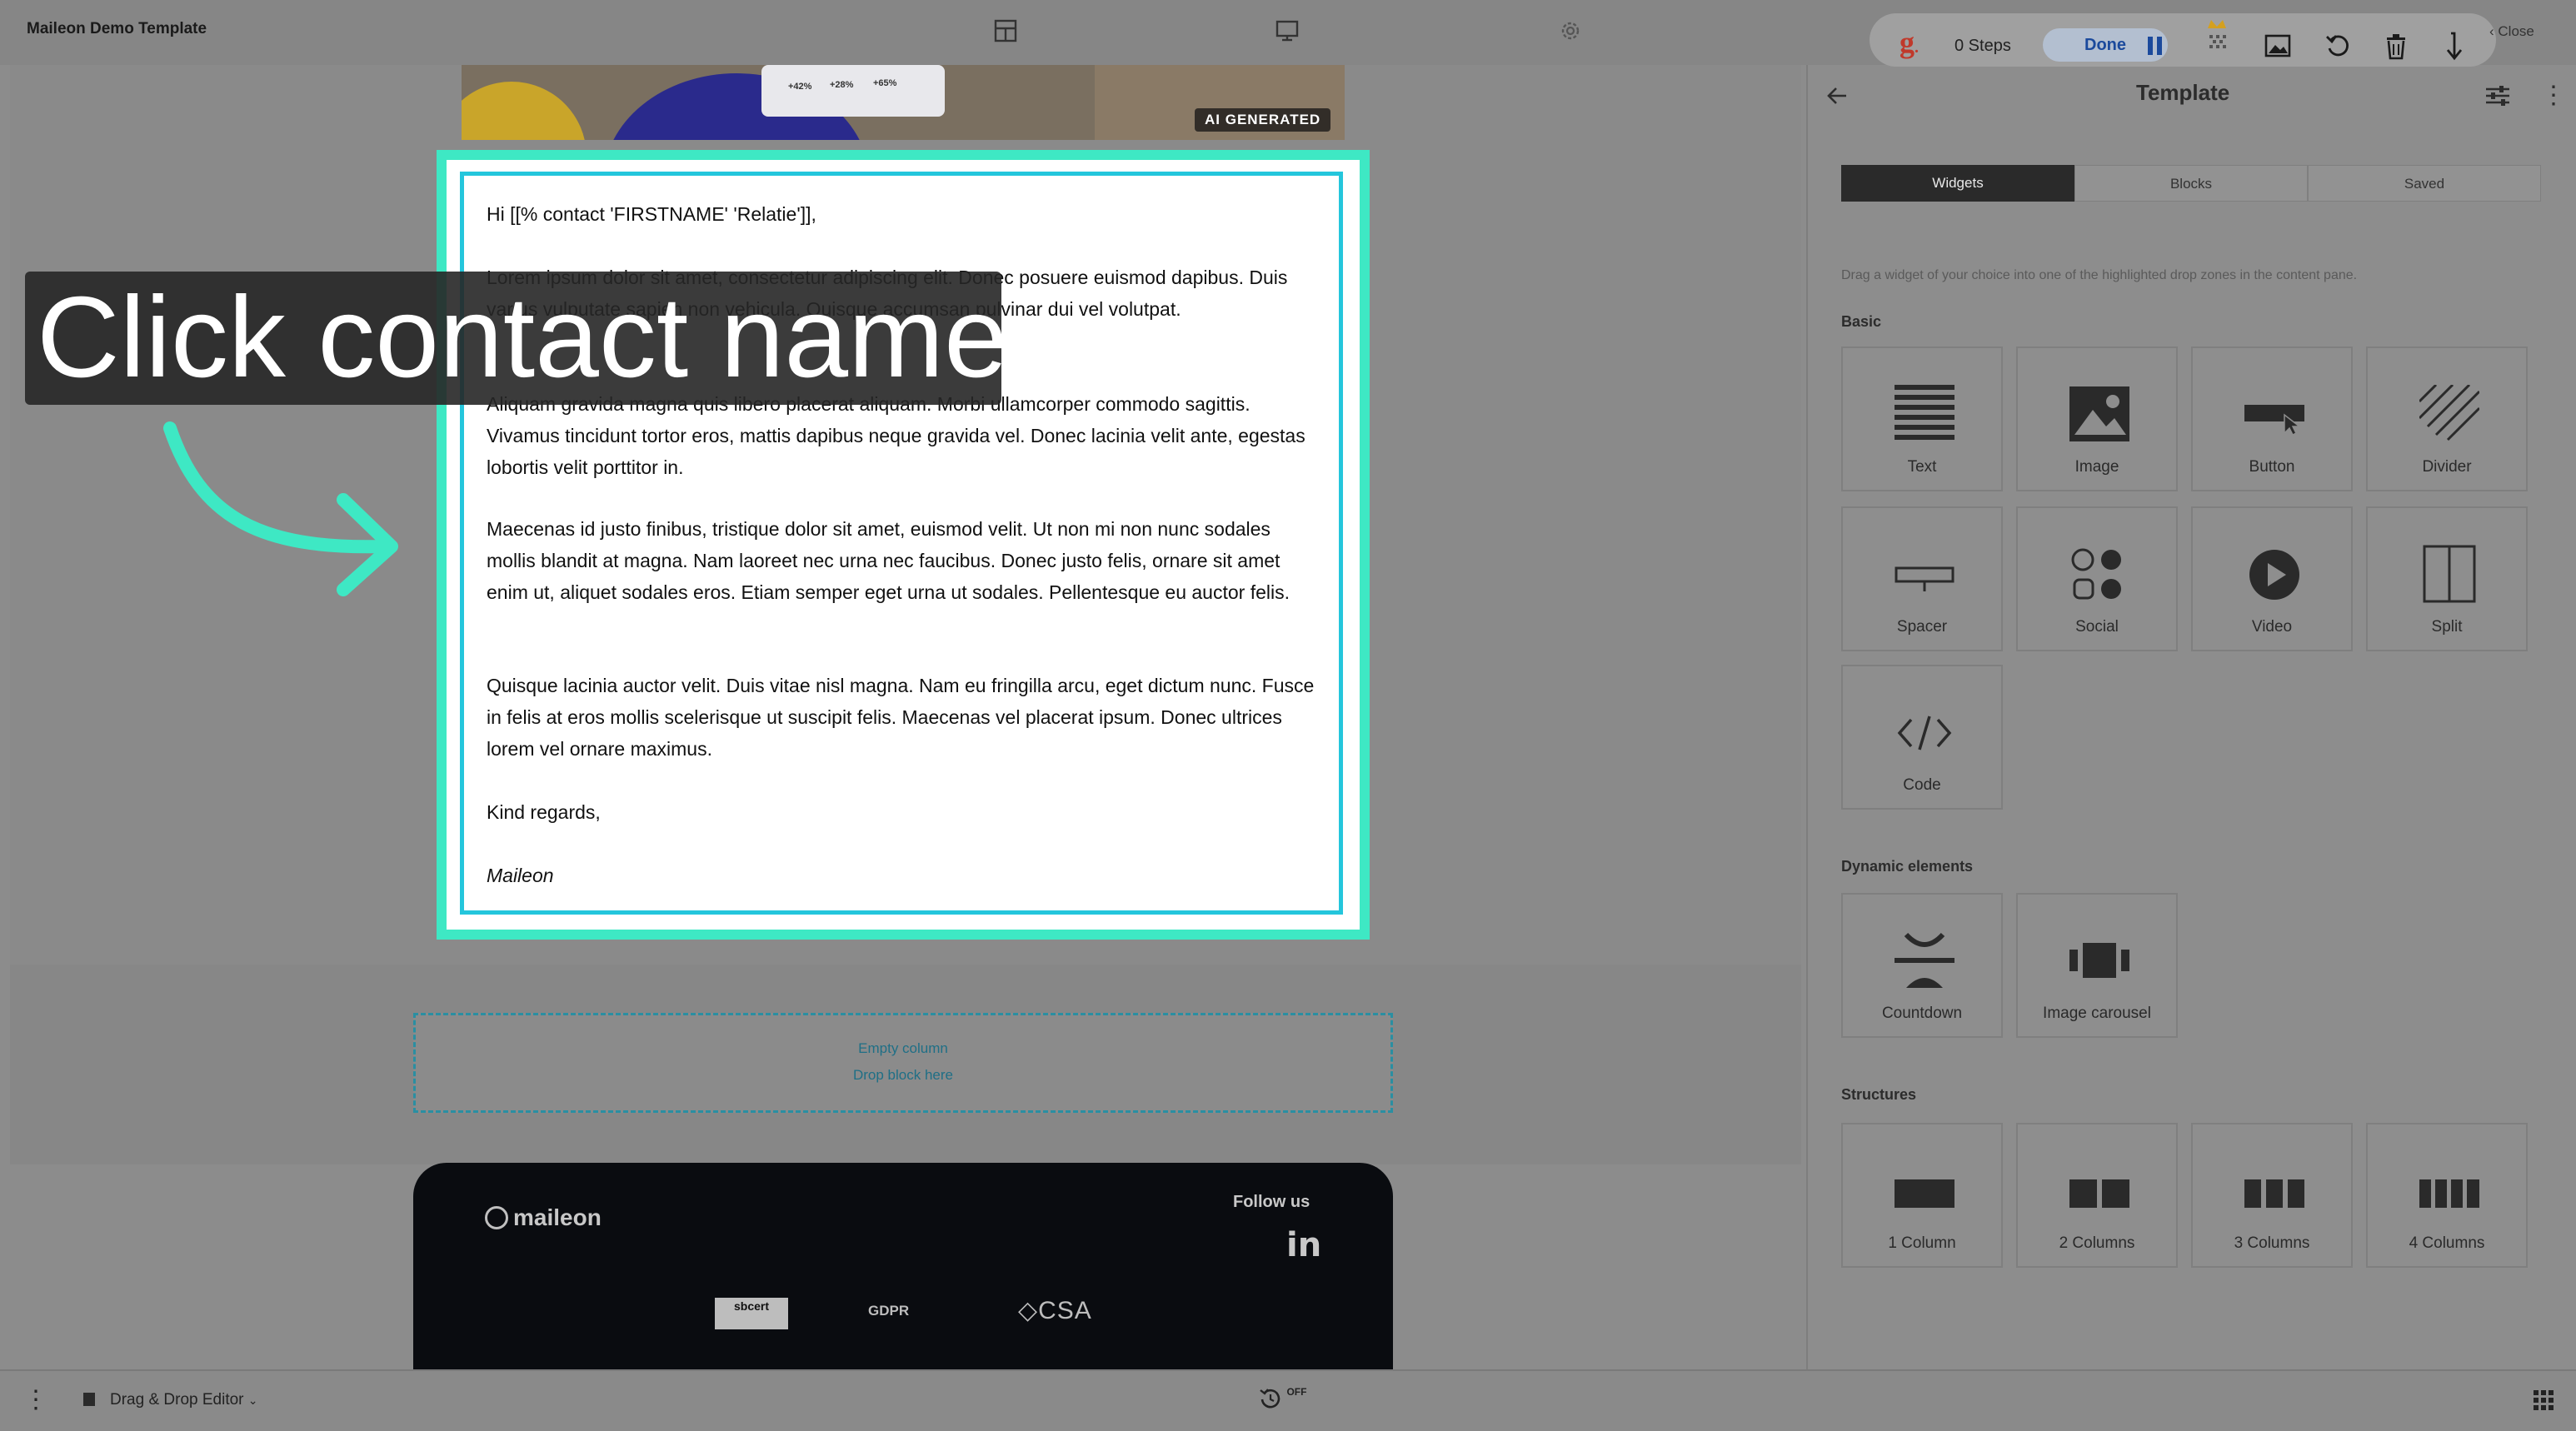 The height and width of the screenshot is (1431, 2576). Describe the element at coordinates (1922, 627) in the screenshot. I see `widget-spacer-label: Spacer` at that location.